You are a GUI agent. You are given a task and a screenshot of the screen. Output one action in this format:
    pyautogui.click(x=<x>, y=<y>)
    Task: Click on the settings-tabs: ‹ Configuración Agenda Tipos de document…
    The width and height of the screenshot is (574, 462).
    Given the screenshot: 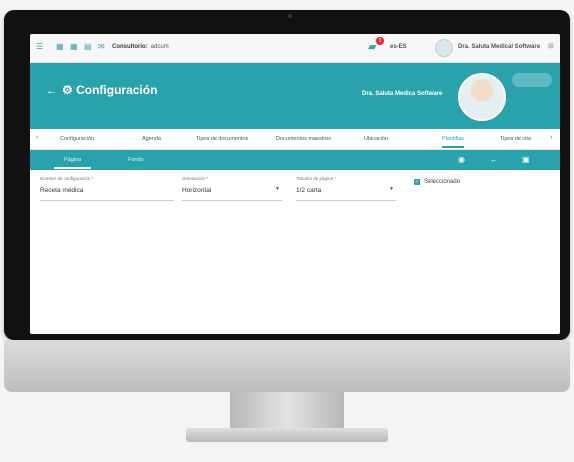 What is the action you would take?
    pyautogui.click(x=295, y=139)
    